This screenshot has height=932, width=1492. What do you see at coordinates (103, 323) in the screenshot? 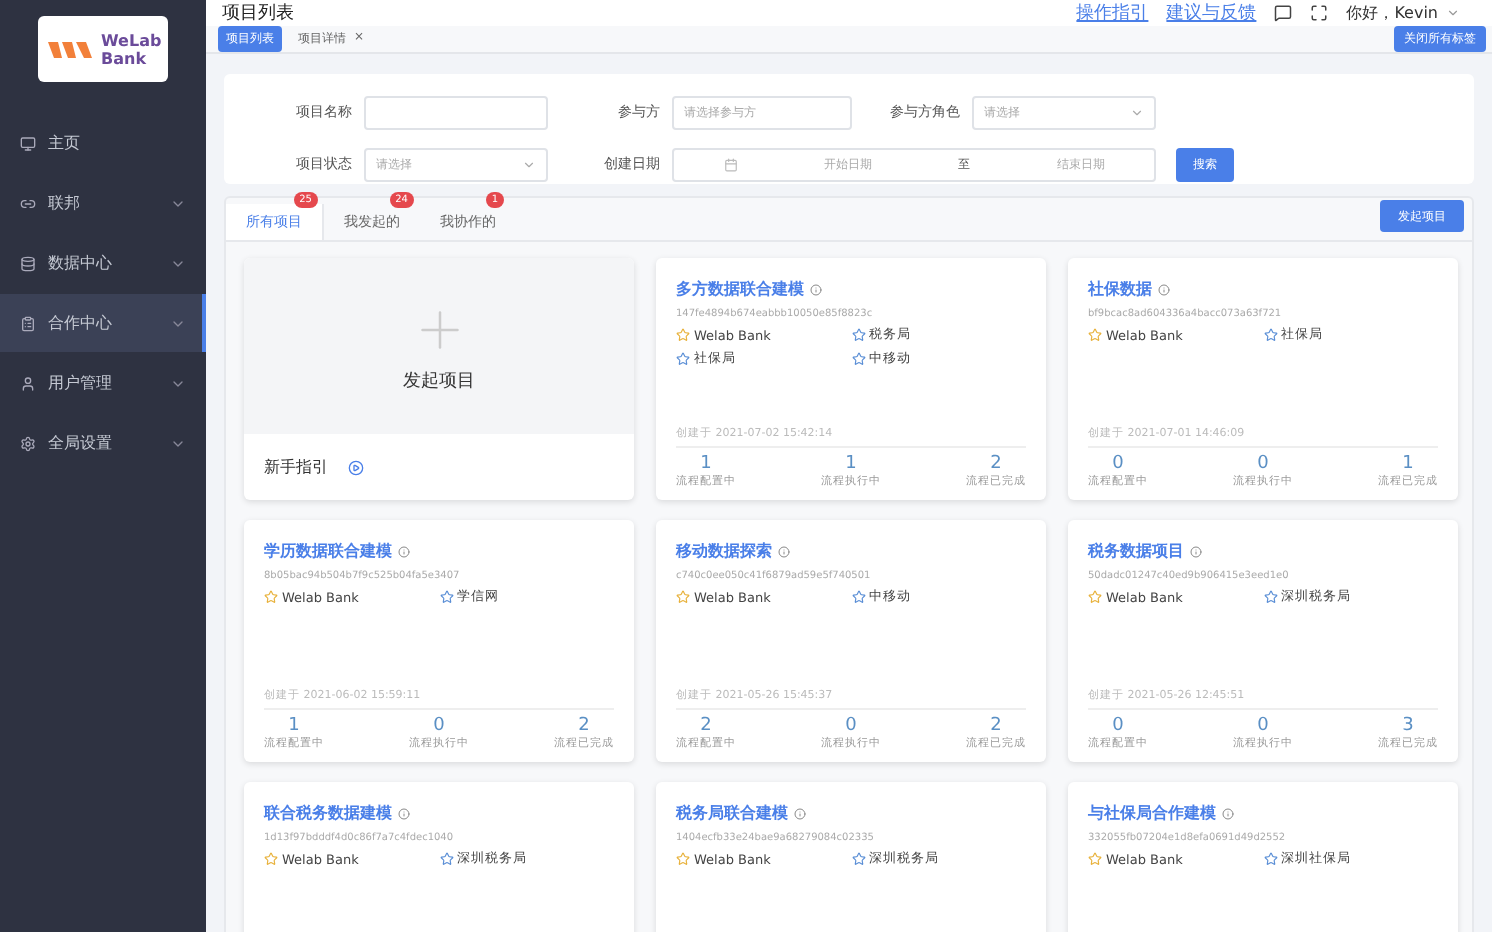
I see `sidebar-item: 合作中心` at bounding box center [103, 323].